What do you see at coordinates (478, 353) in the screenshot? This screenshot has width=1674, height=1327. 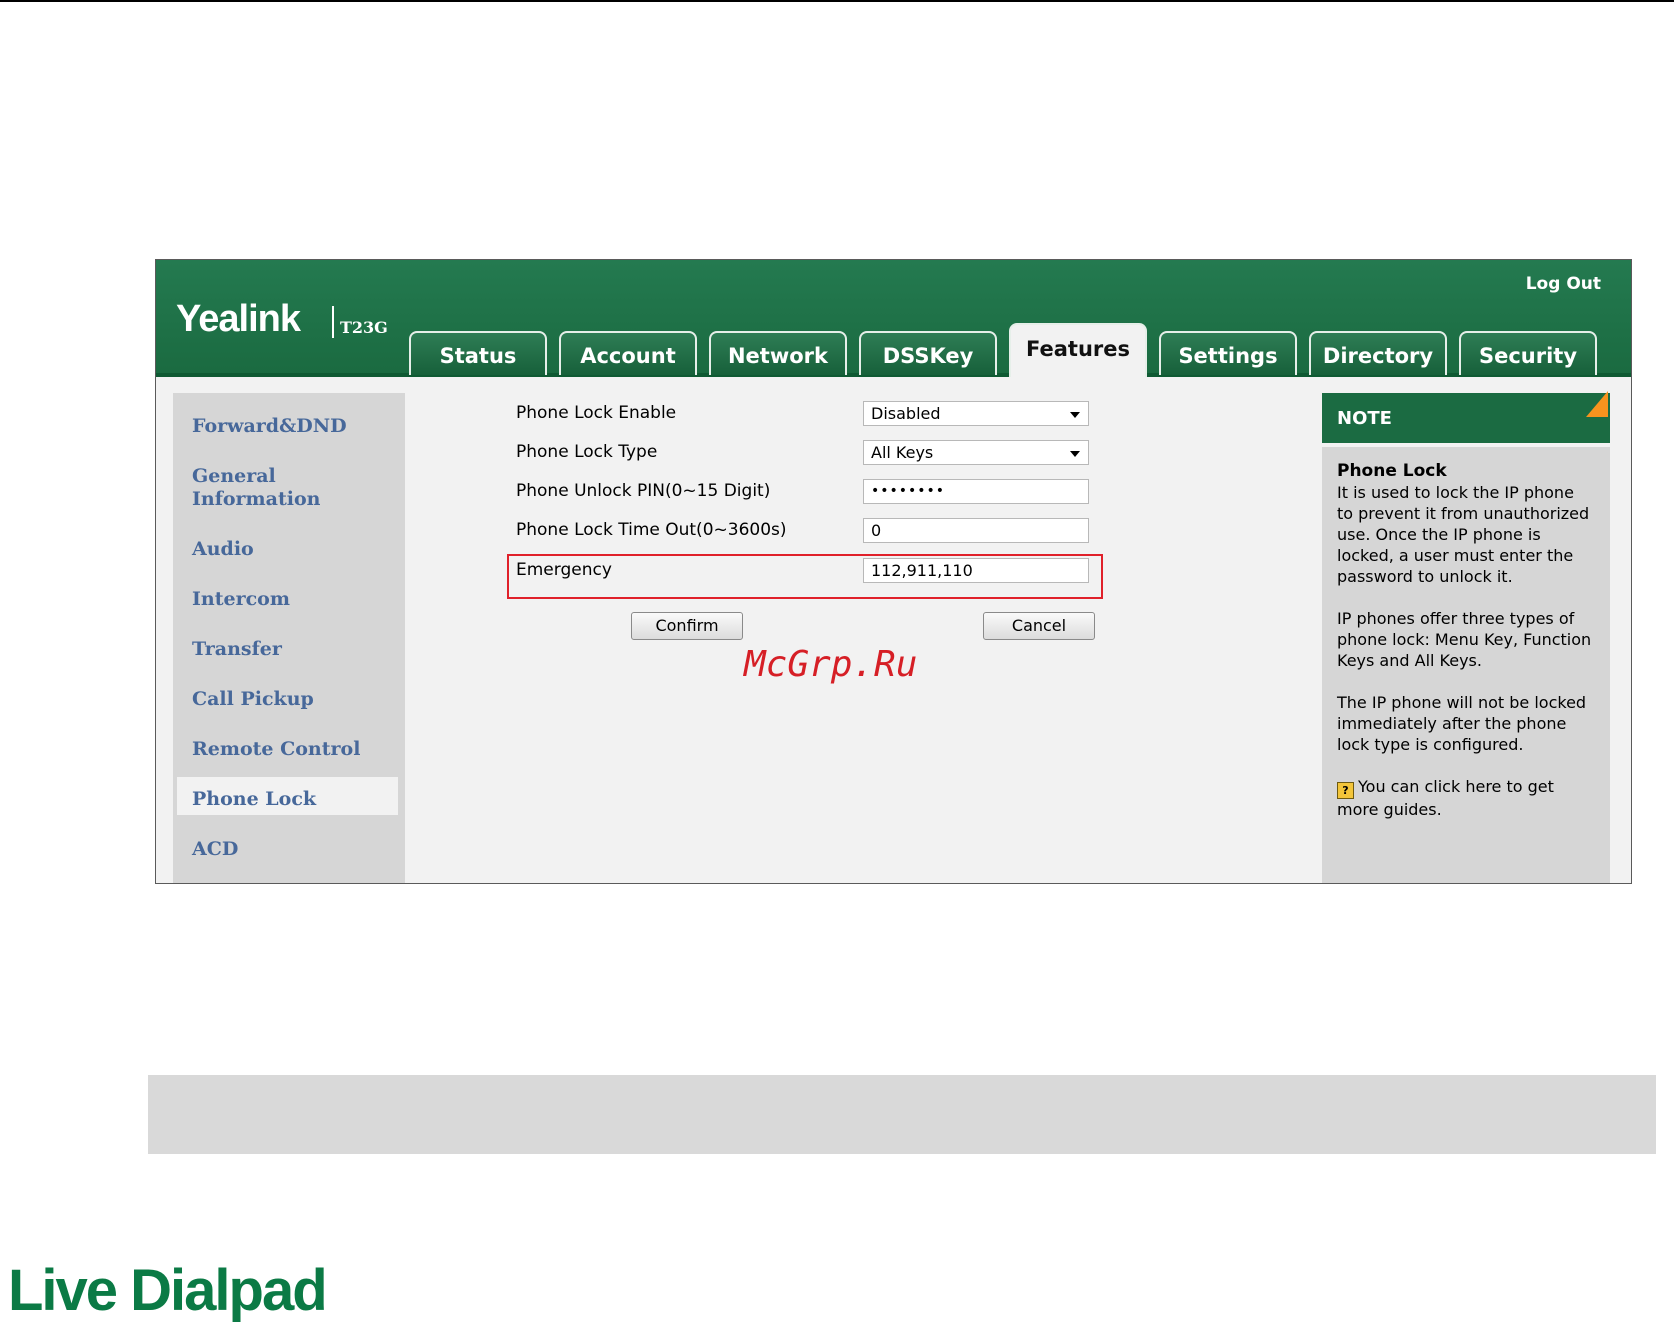 I see `tab-status: Status` at bounding box center [478, 353].